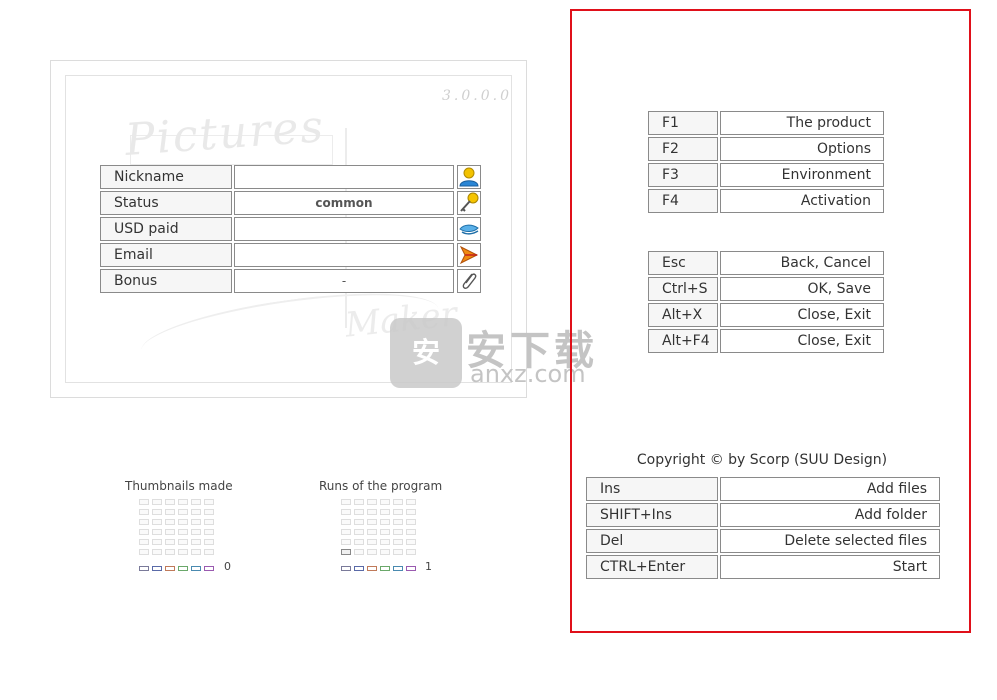  What do you see at coordinates (802, 201) in the screenshot?
I see `hotkey-action-activation: Activation` at bounding box center [802, 201].